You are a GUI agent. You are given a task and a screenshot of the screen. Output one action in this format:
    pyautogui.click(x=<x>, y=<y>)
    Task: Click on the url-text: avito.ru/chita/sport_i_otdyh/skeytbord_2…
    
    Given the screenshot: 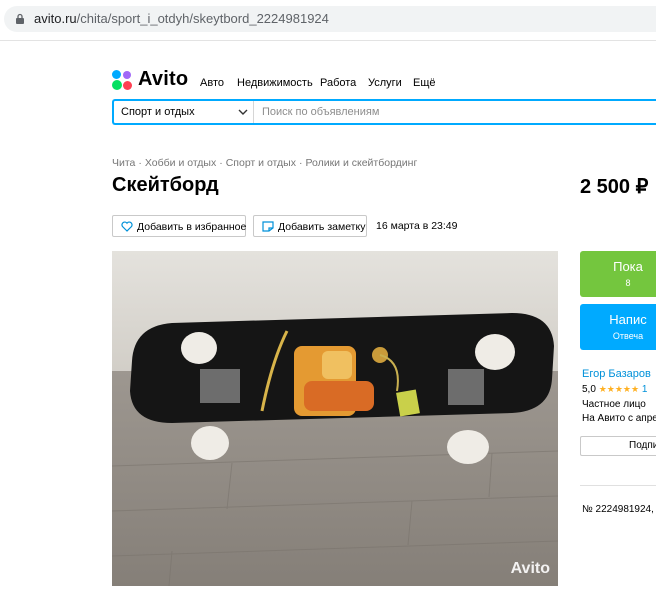 What is the action you would take?
    pyautogui.click(x=181, y=18)
    